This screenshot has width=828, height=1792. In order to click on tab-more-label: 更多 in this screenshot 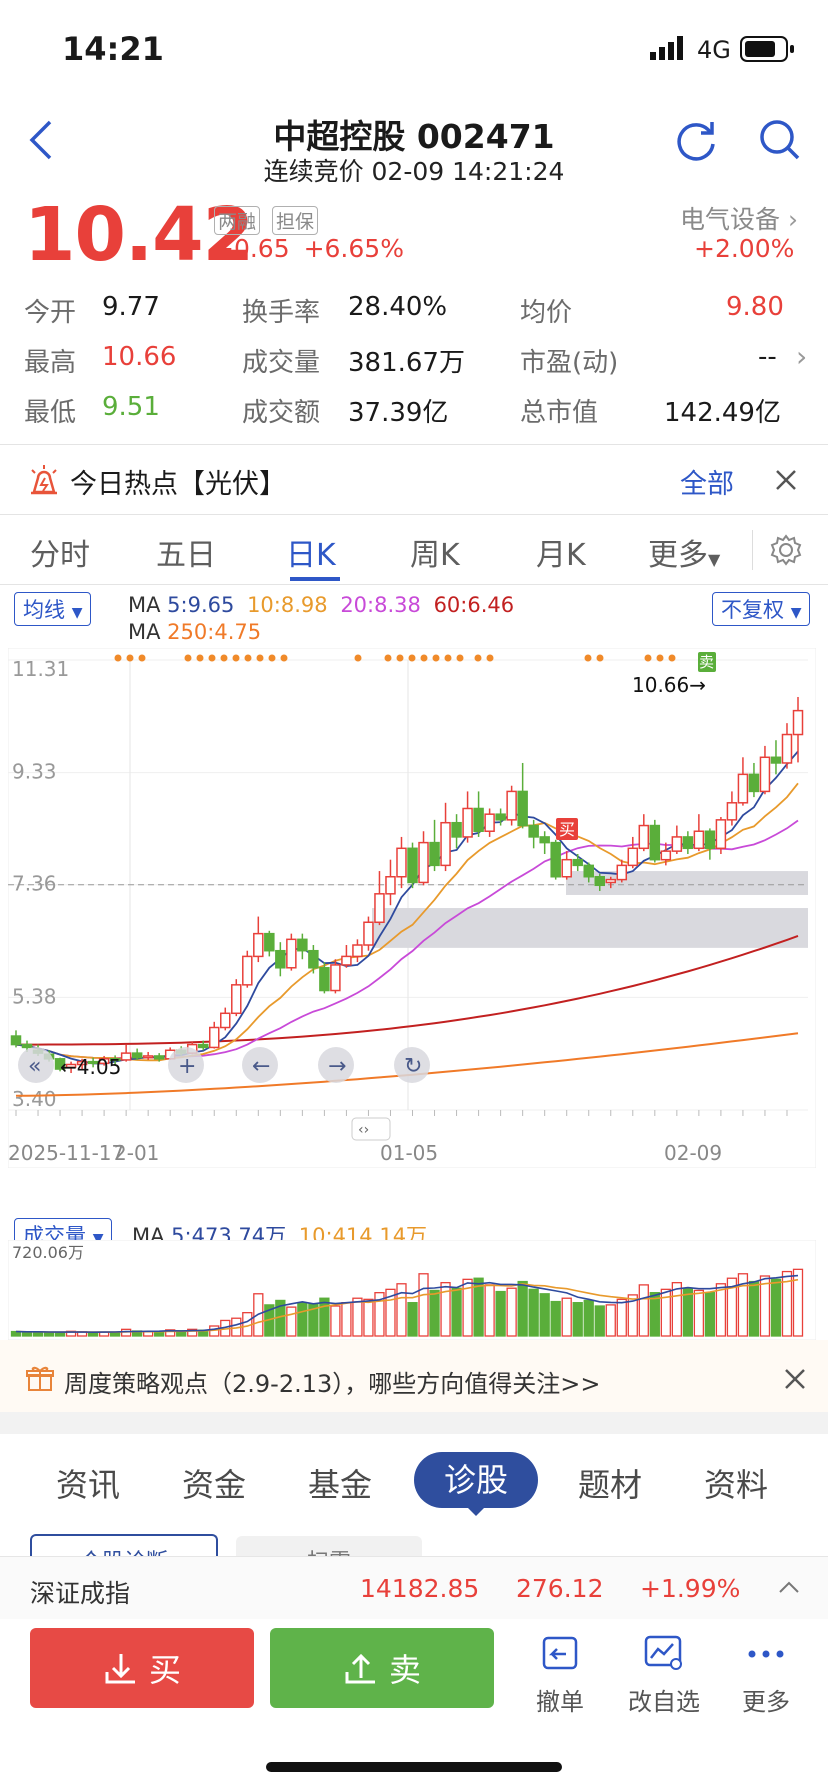, I will do `click(678, 555)`.